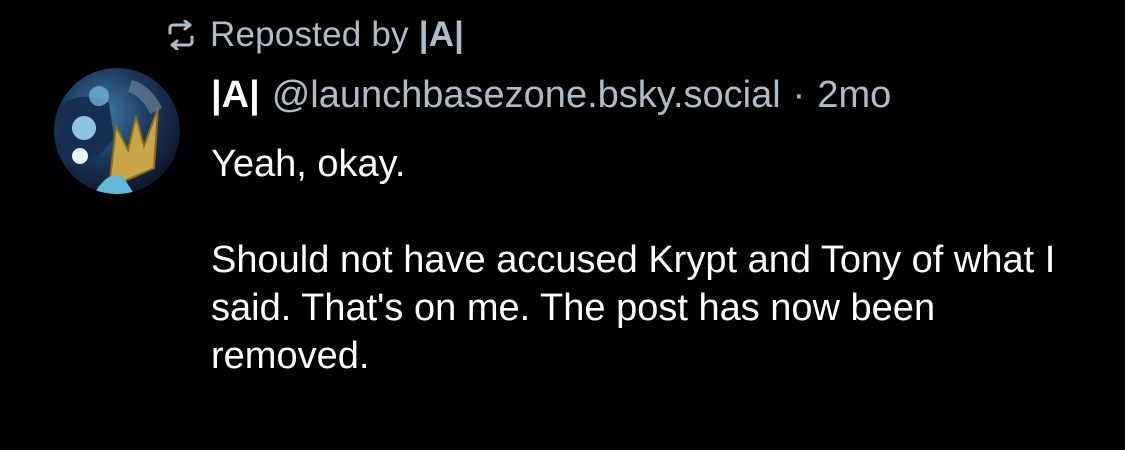 The image size is (1125, 450). What do you see at coordinates (309, 34) in the screenshot?
I see `repost-label: Reposted by` at bounding box center [309, 34].